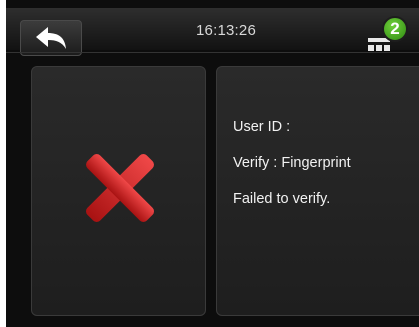  I want to click on topbar-divider, so click(212, 52).